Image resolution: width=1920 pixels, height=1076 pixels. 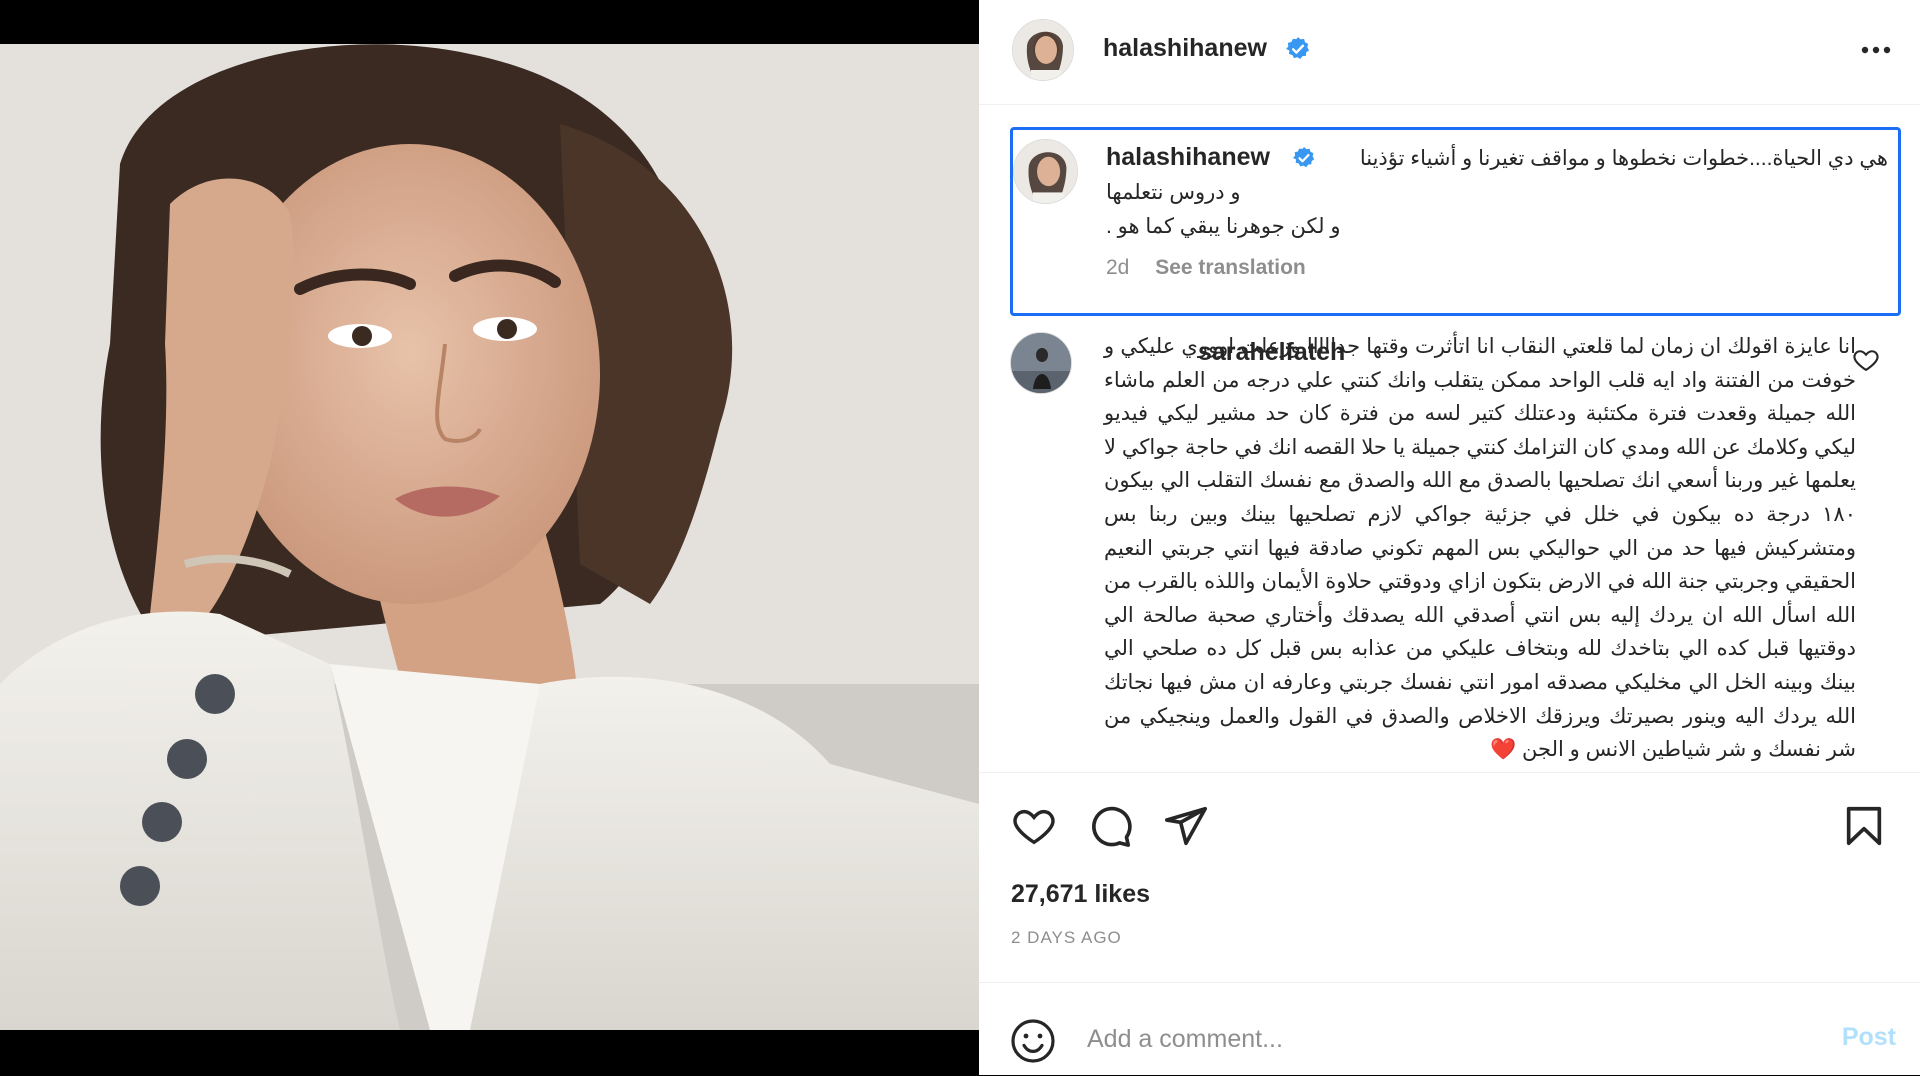 I want to click on see-translation-button: See translation, so click(x=1230, y=267).